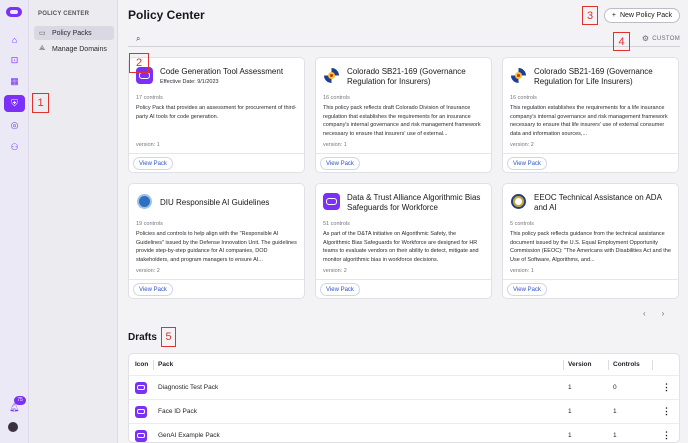 Image resolution: width=688 pixels, height=443 pixels. I want to click on drafts-heading: Drafts, so click(142, 337).